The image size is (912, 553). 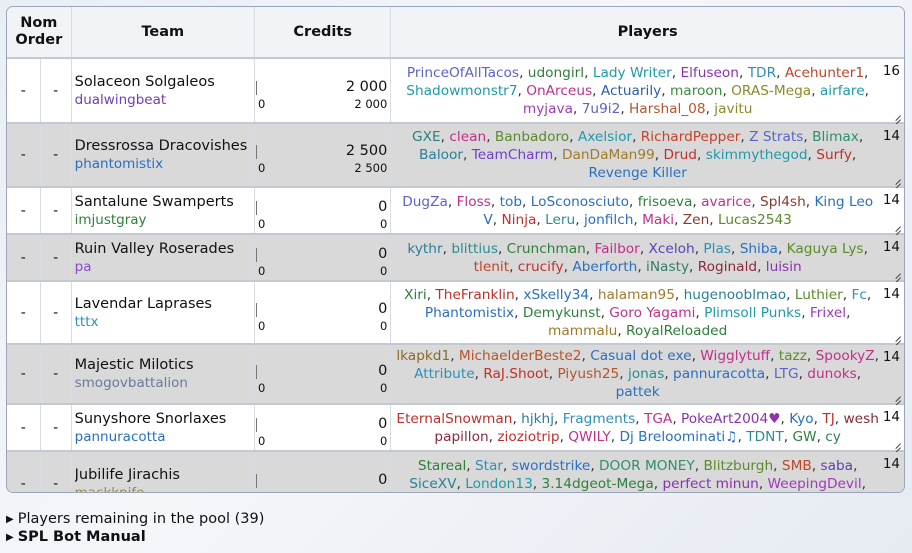 What do you see at coordinates (474, 249) in the screenshot?
I see `player-name: blittius` at bounding box center [474, 249].